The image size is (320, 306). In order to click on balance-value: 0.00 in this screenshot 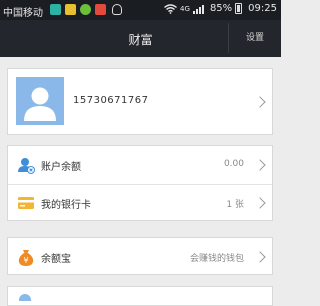, I will do `click(233, 164)`.